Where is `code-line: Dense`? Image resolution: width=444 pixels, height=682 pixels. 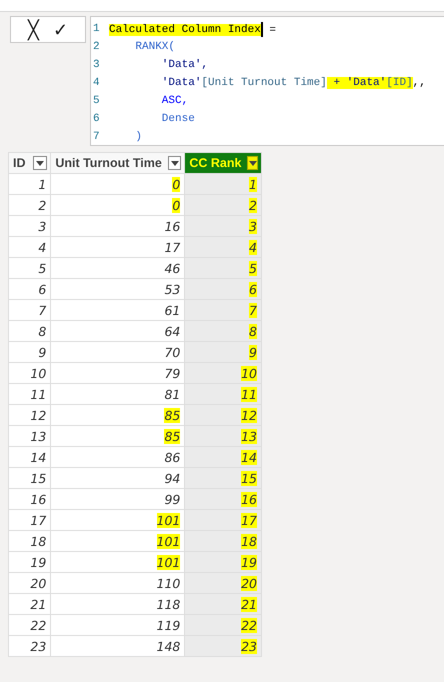 code-line: Dense is located at coordinates (177, 119).